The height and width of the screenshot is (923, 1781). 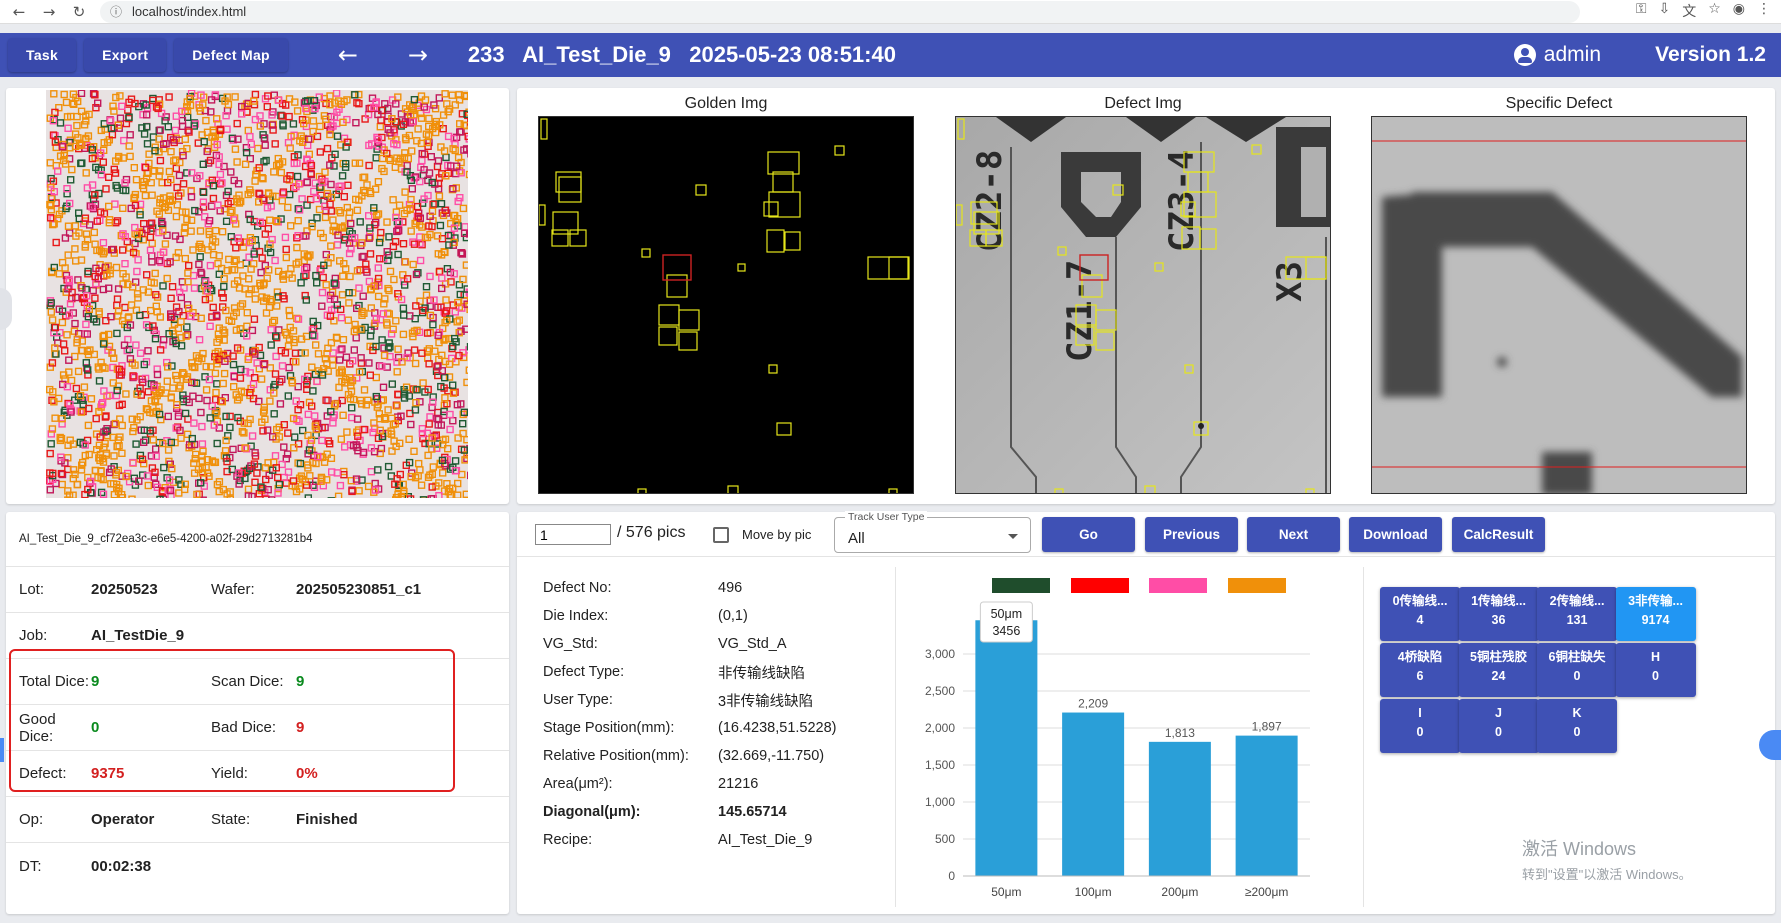 What do you see at coordinates (1290, 281) in the screenshot?
I see `mark-x3: X3` at bounding box center [1290, 281].